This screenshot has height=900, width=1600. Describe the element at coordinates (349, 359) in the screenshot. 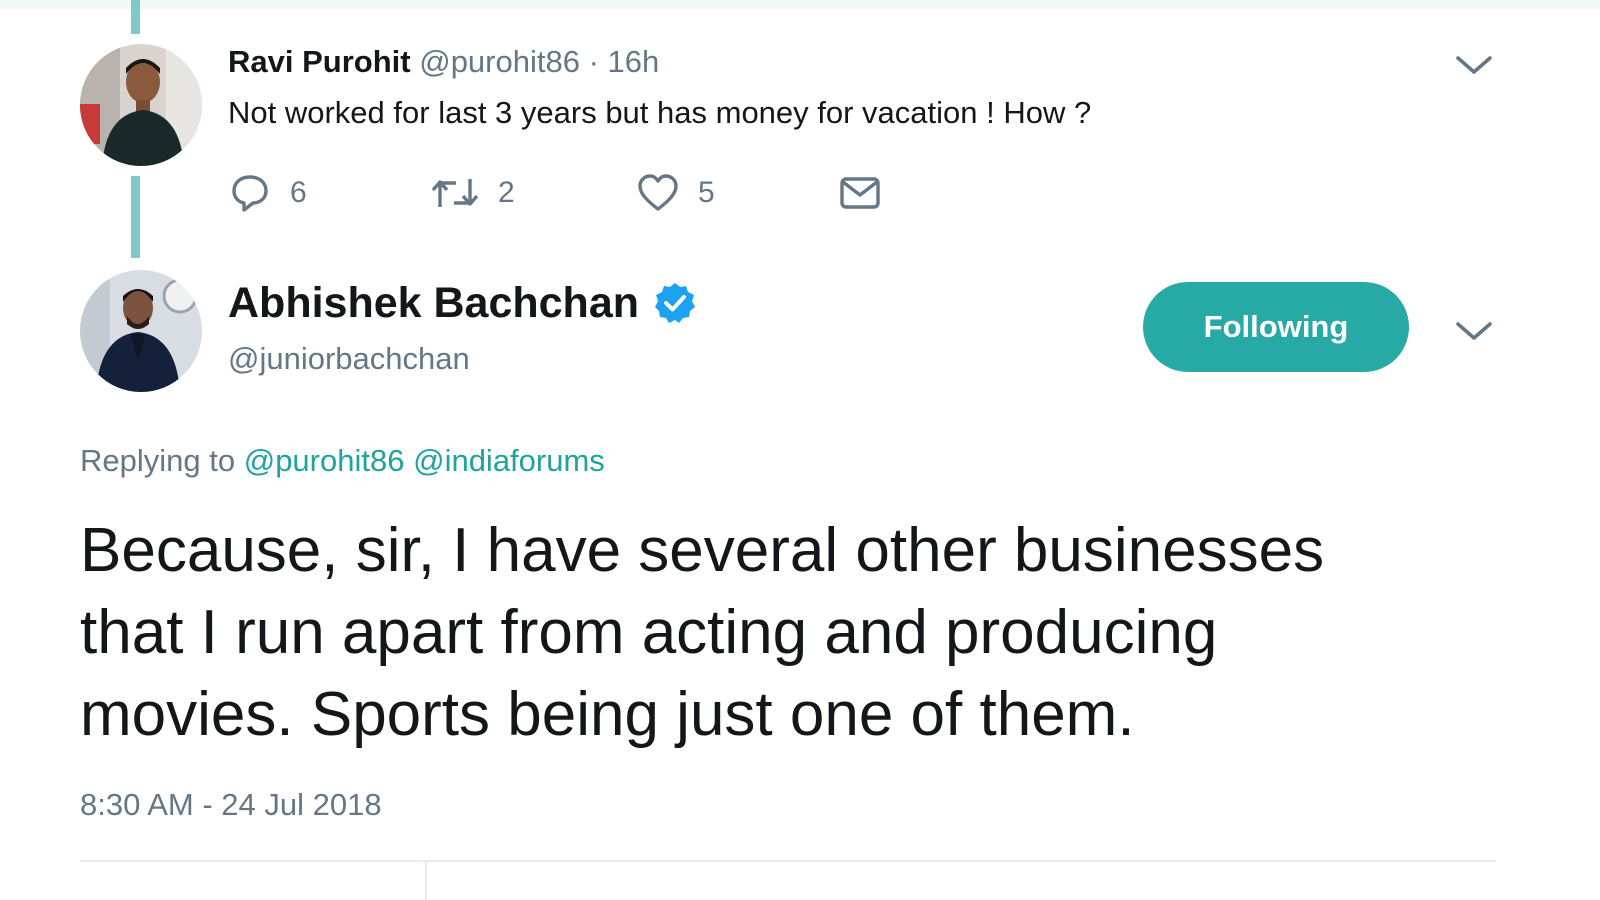

I see `author-handle: @juniorbachchan` at that location.